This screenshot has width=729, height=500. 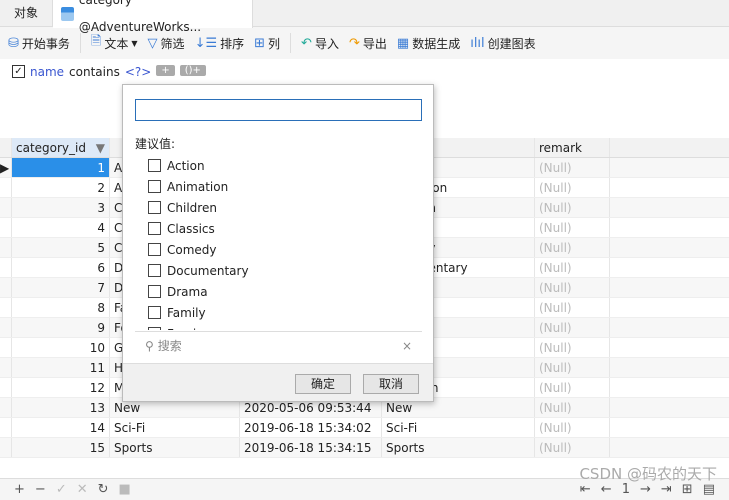 What do you see at coordinates (61, 427) in the screenshot?
I see `cell: 14` at bounding box center [61, 427].